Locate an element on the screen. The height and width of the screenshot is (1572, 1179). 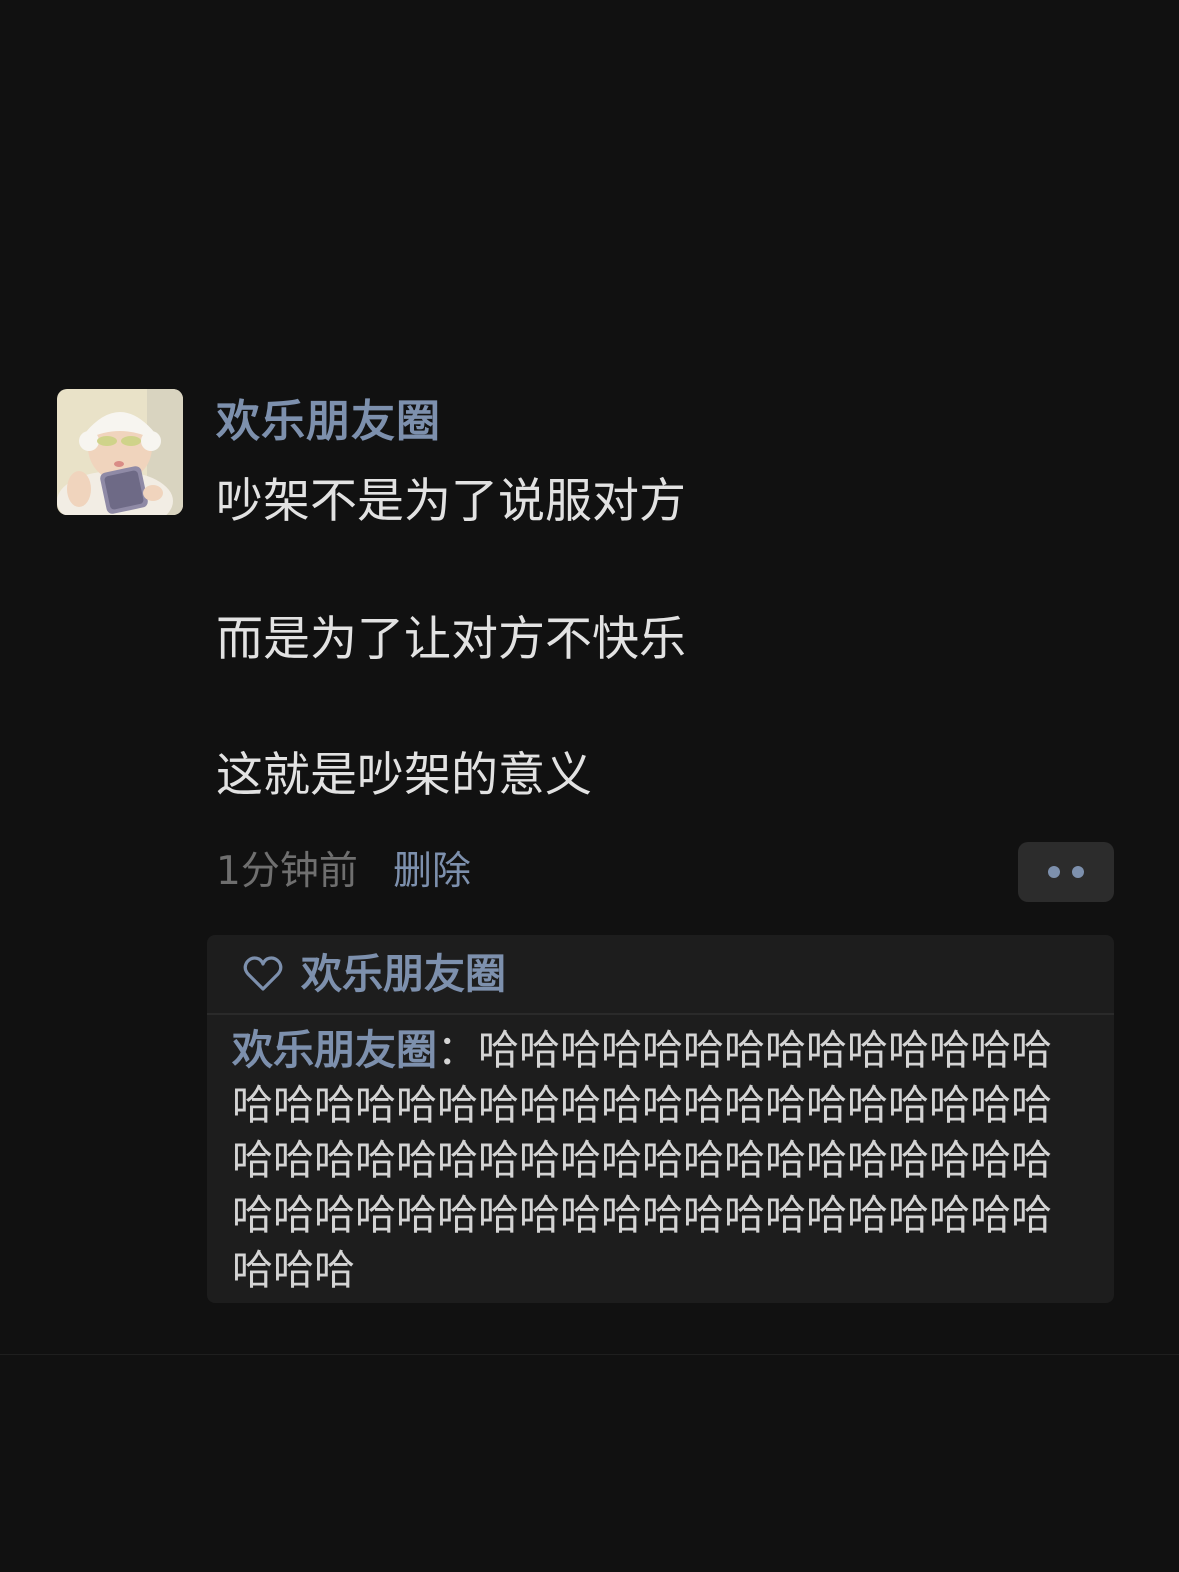
author-avatar is located at coordinates (120, 452).